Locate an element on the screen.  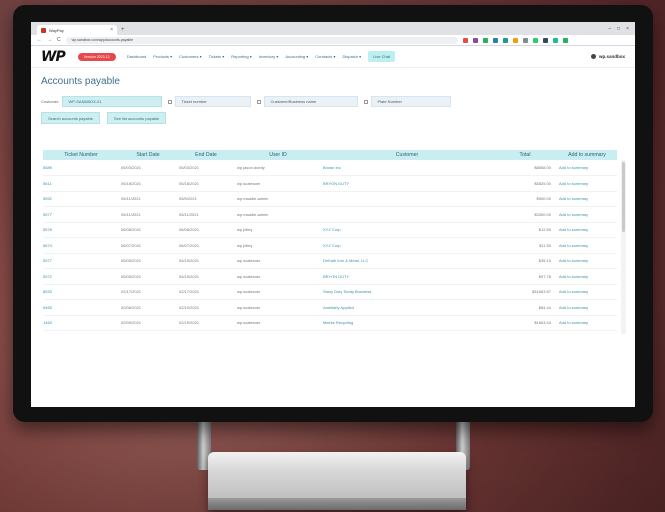
search-accounts-payable-button: Search accounts payable is located at coordinates (70, 118).